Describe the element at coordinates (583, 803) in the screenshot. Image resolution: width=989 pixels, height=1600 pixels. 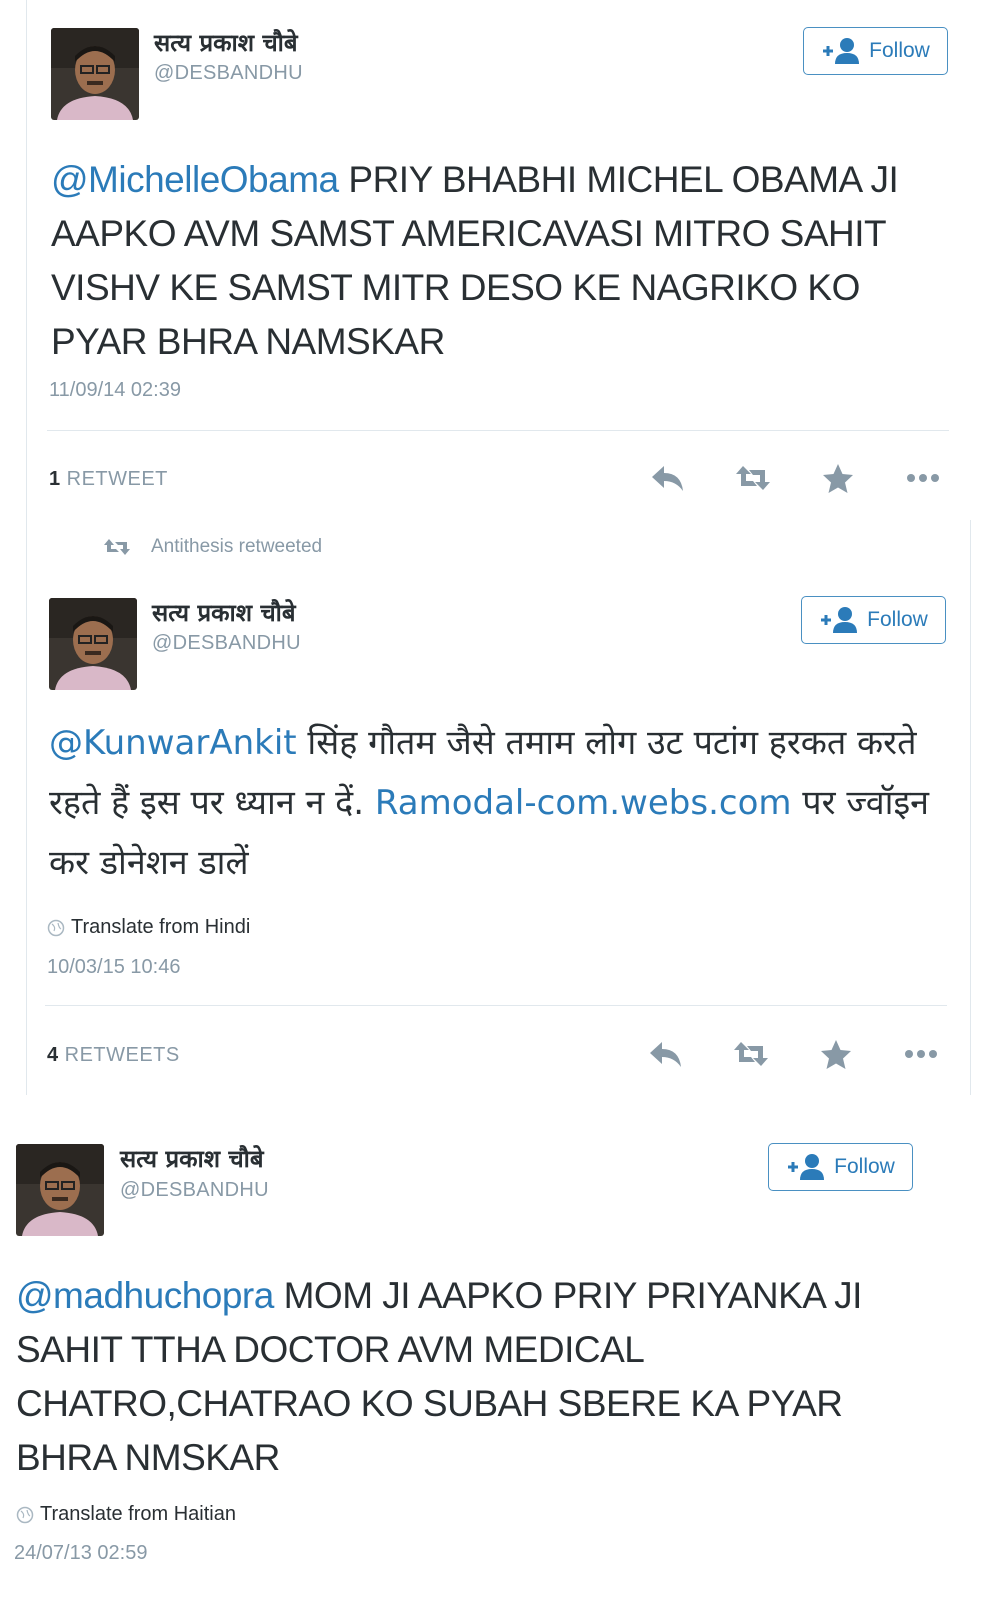
I see `url-link: Ramodal-com.webs.com` at that location.